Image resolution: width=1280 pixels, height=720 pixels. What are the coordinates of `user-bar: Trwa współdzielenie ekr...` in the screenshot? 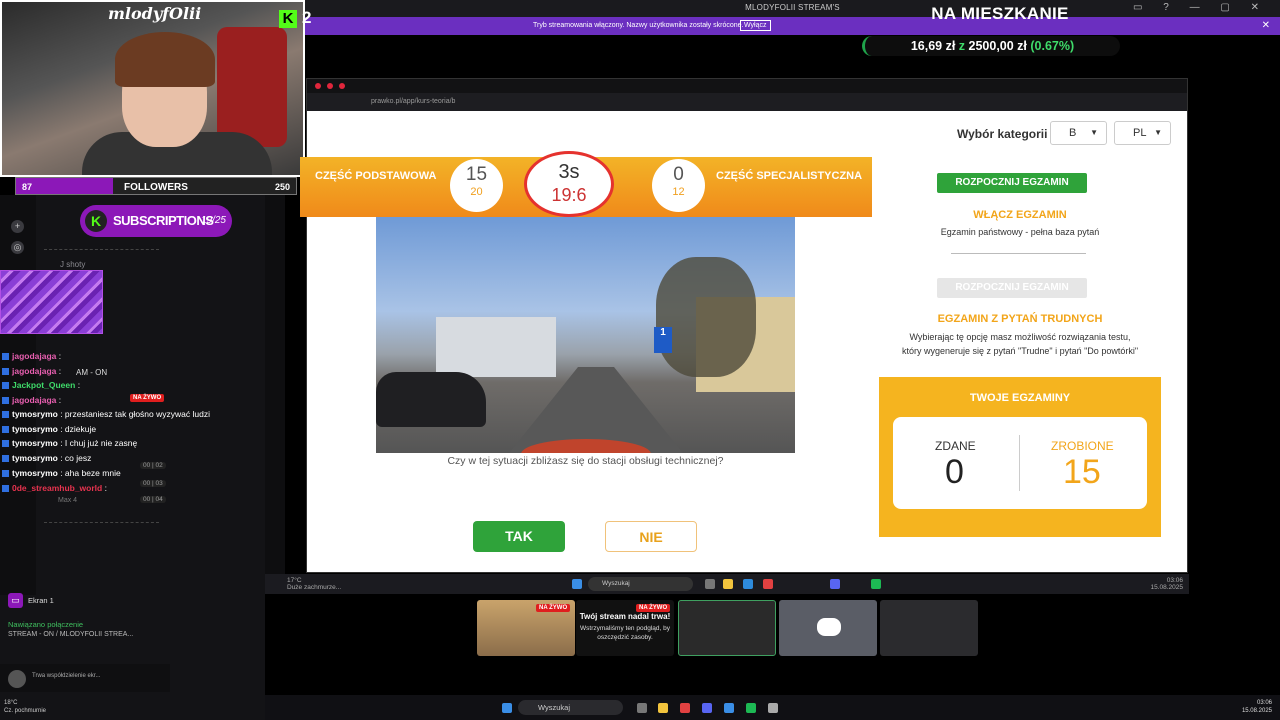 It's located at (85, 678).